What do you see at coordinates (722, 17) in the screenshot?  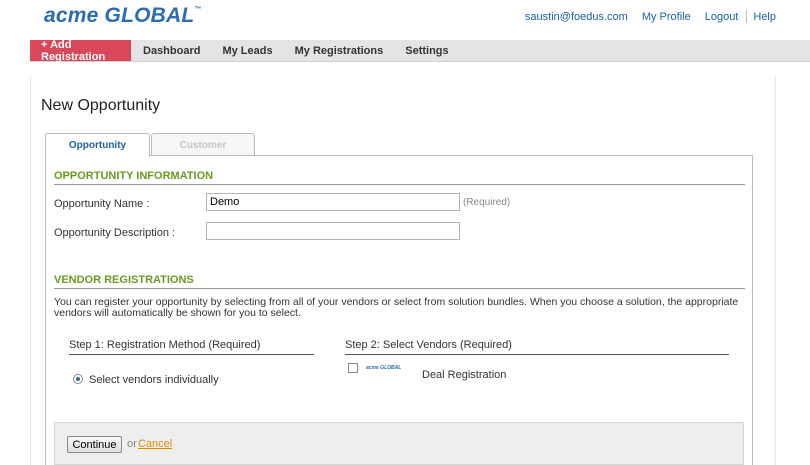 I see `logout-link: Logout` at bounding box center [722, 17].